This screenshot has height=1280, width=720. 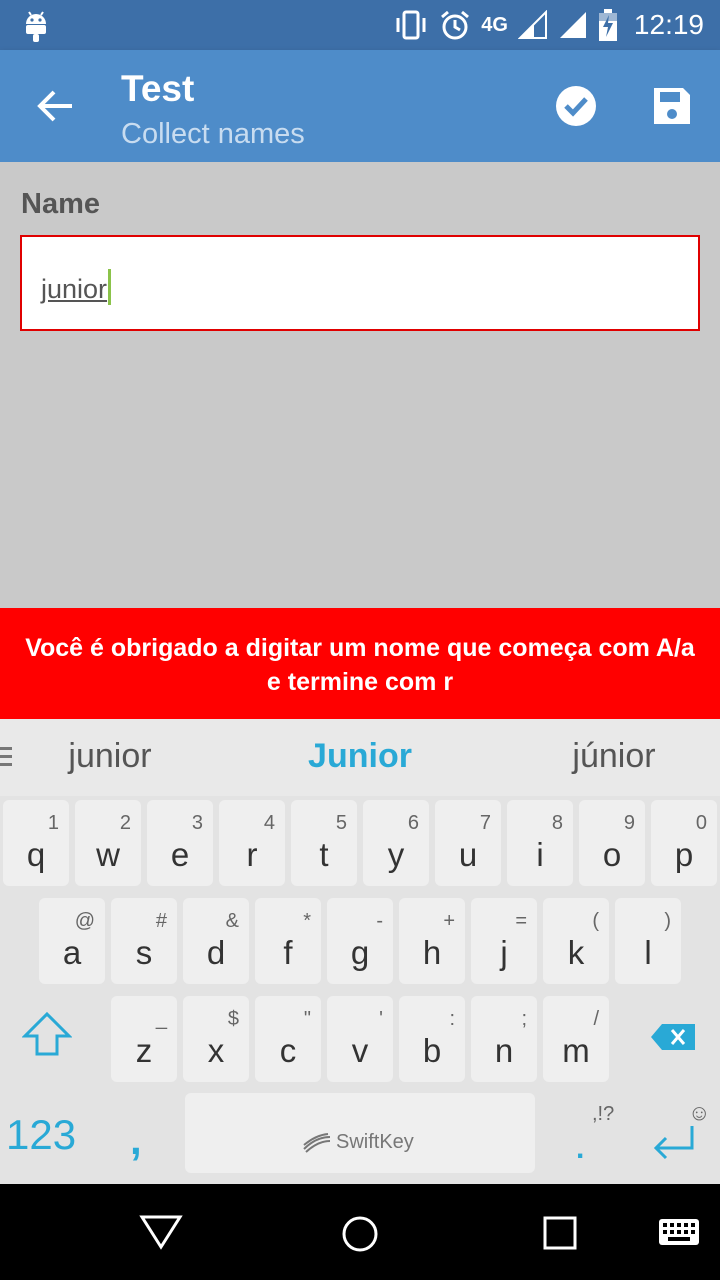 What do you see at coordinates (672, 106) in the screenshot?
I see `save-icon` at bounding box center [672, 106].